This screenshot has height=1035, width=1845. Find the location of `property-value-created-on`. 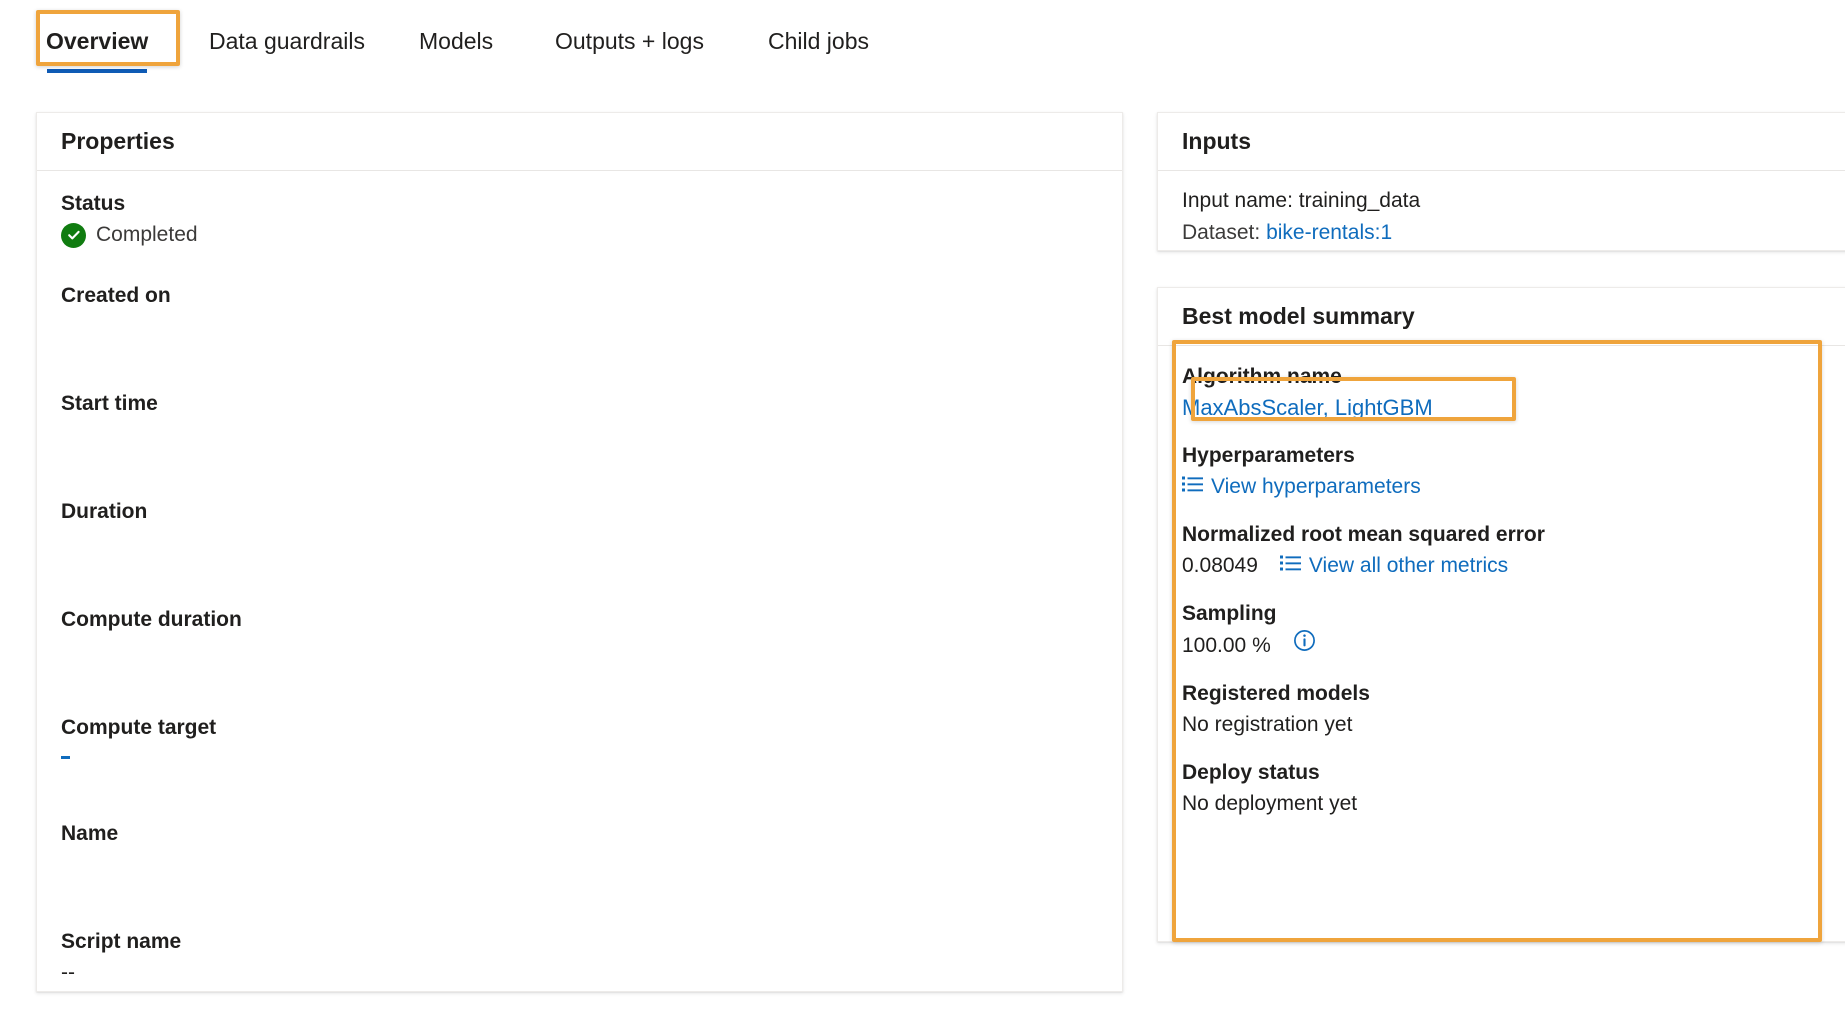

property-value-created-on is located at coordinates (579, 324).